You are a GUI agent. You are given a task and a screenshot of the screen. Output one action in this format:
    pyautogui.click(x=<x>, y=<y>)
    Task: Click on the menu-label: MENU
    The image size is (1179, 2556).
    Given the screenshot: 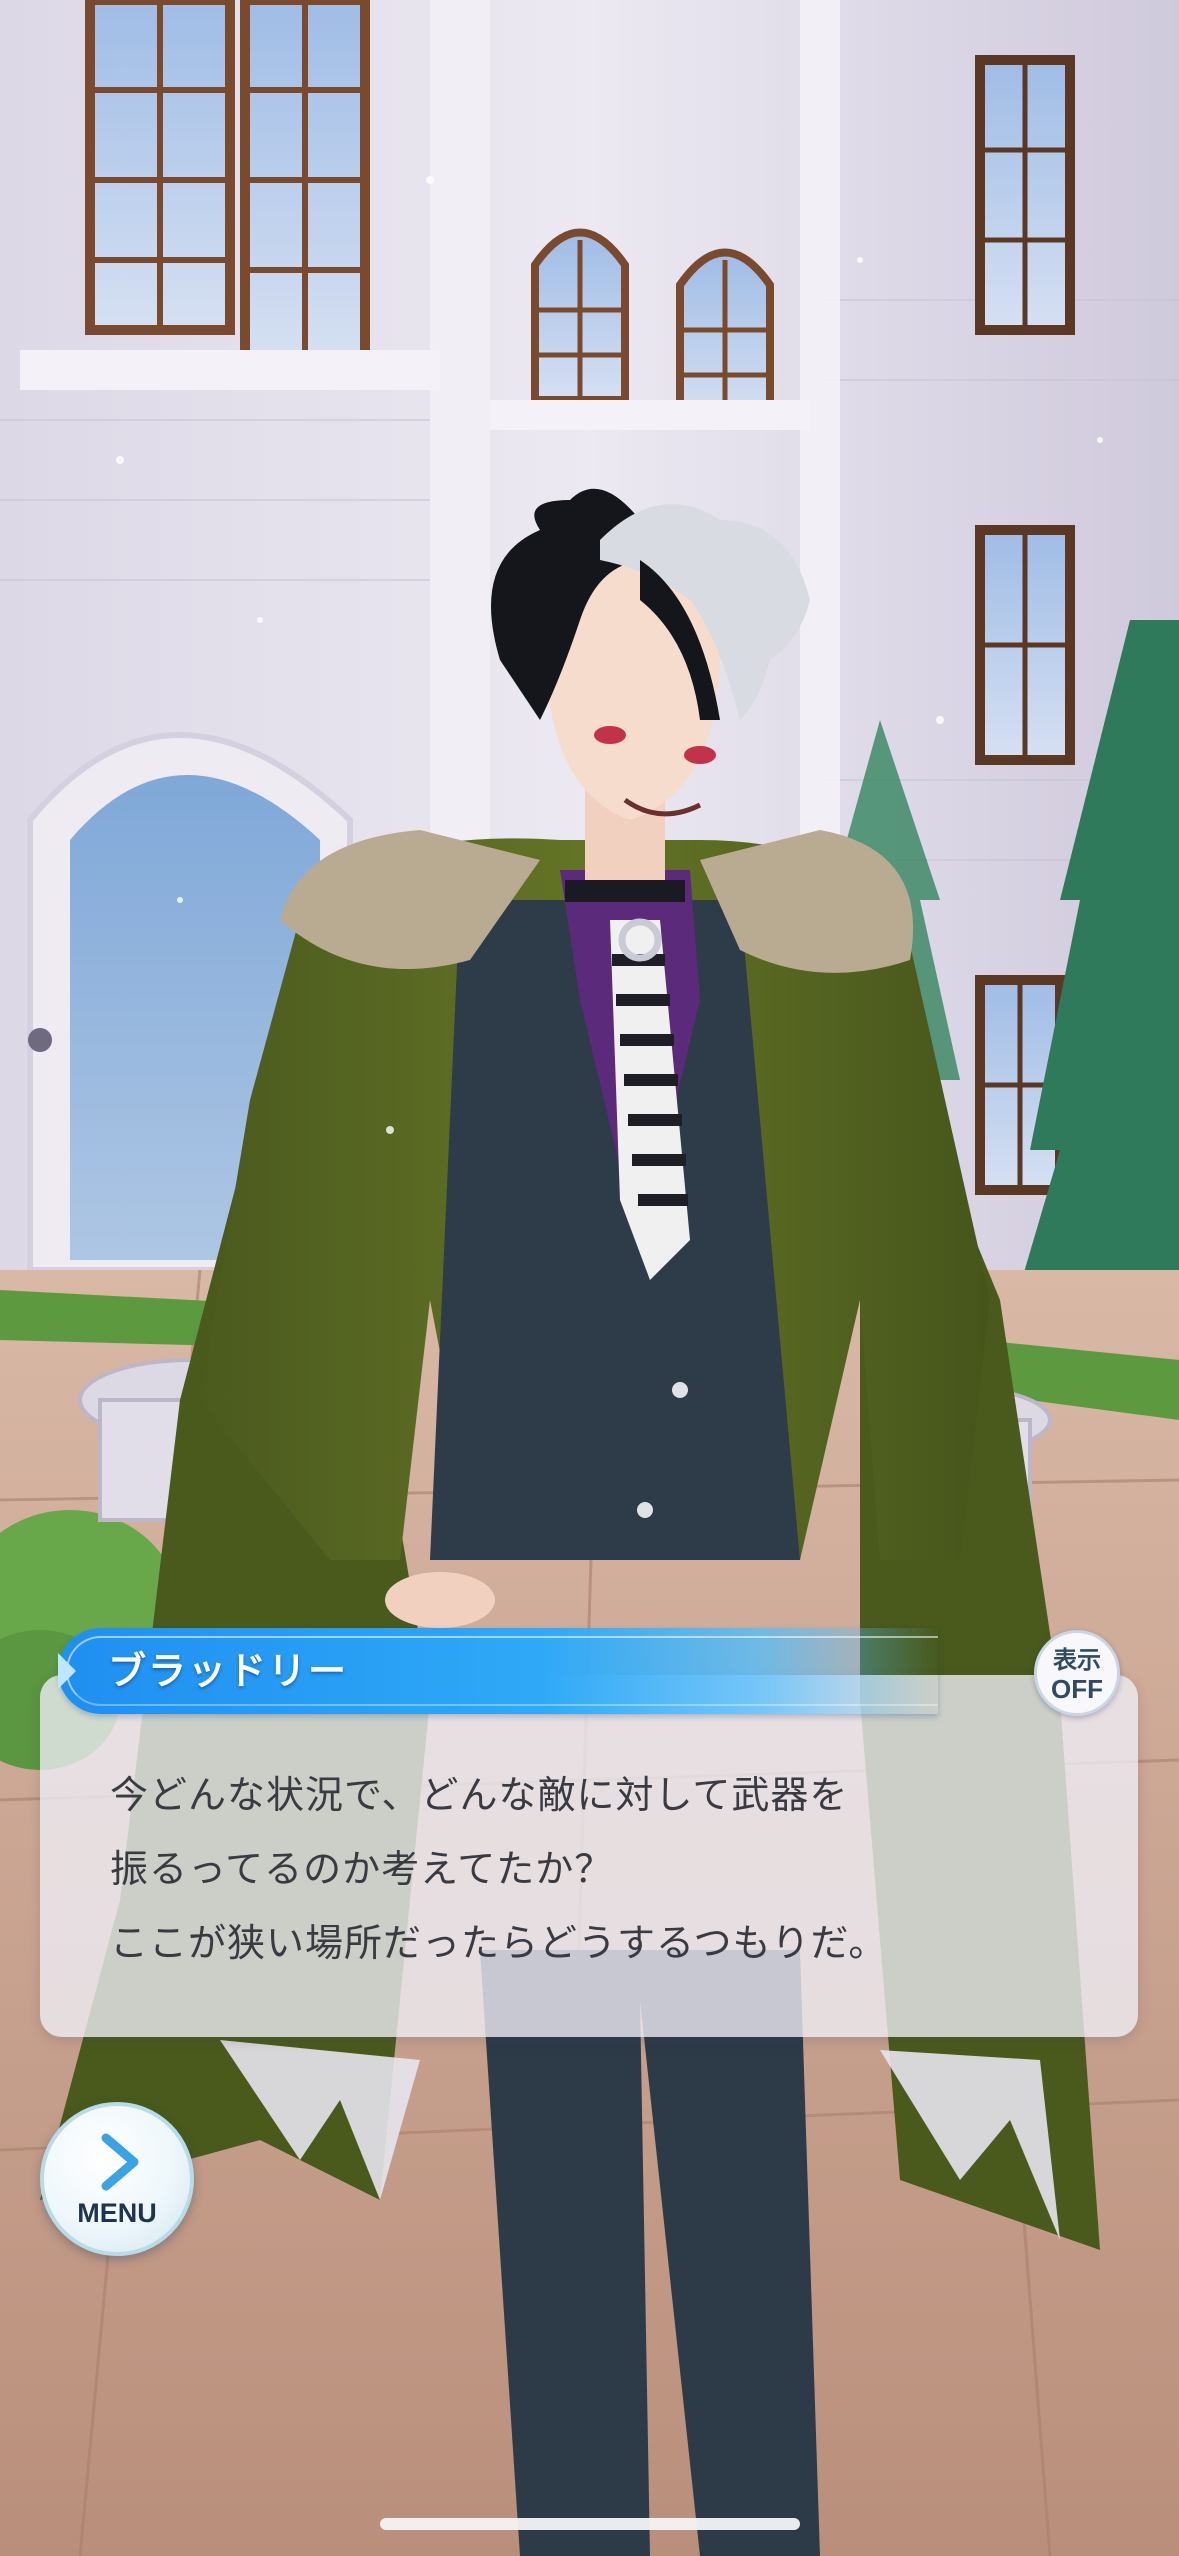 What is the action you would take?
    pyautogui.click(x=117, y=2213)
    